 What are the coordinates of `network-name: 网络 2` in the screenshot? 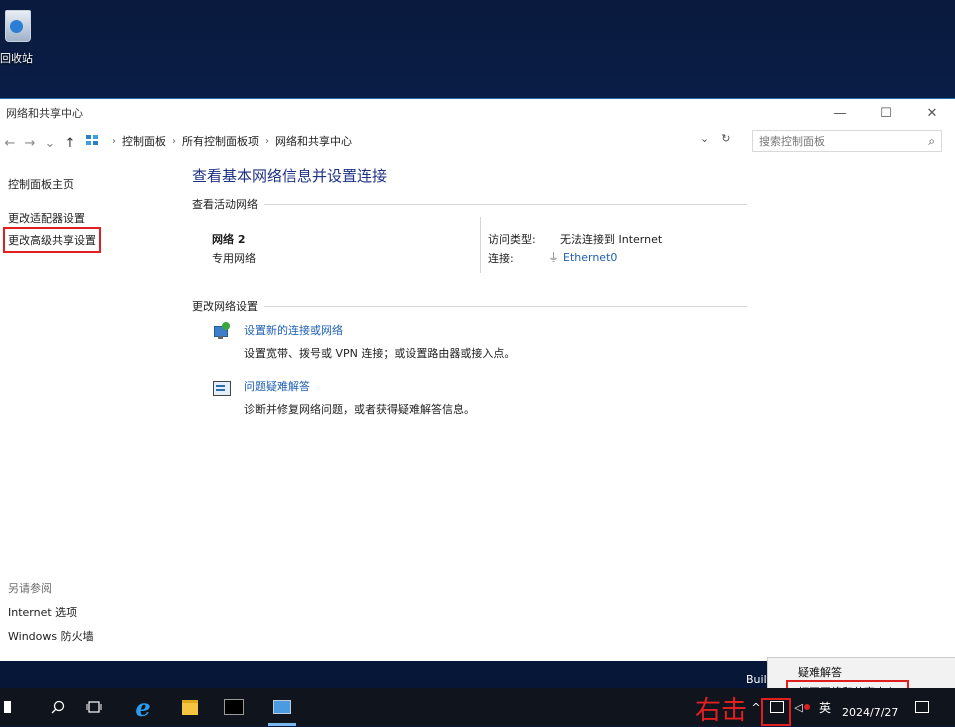 It's located at (229, 239).